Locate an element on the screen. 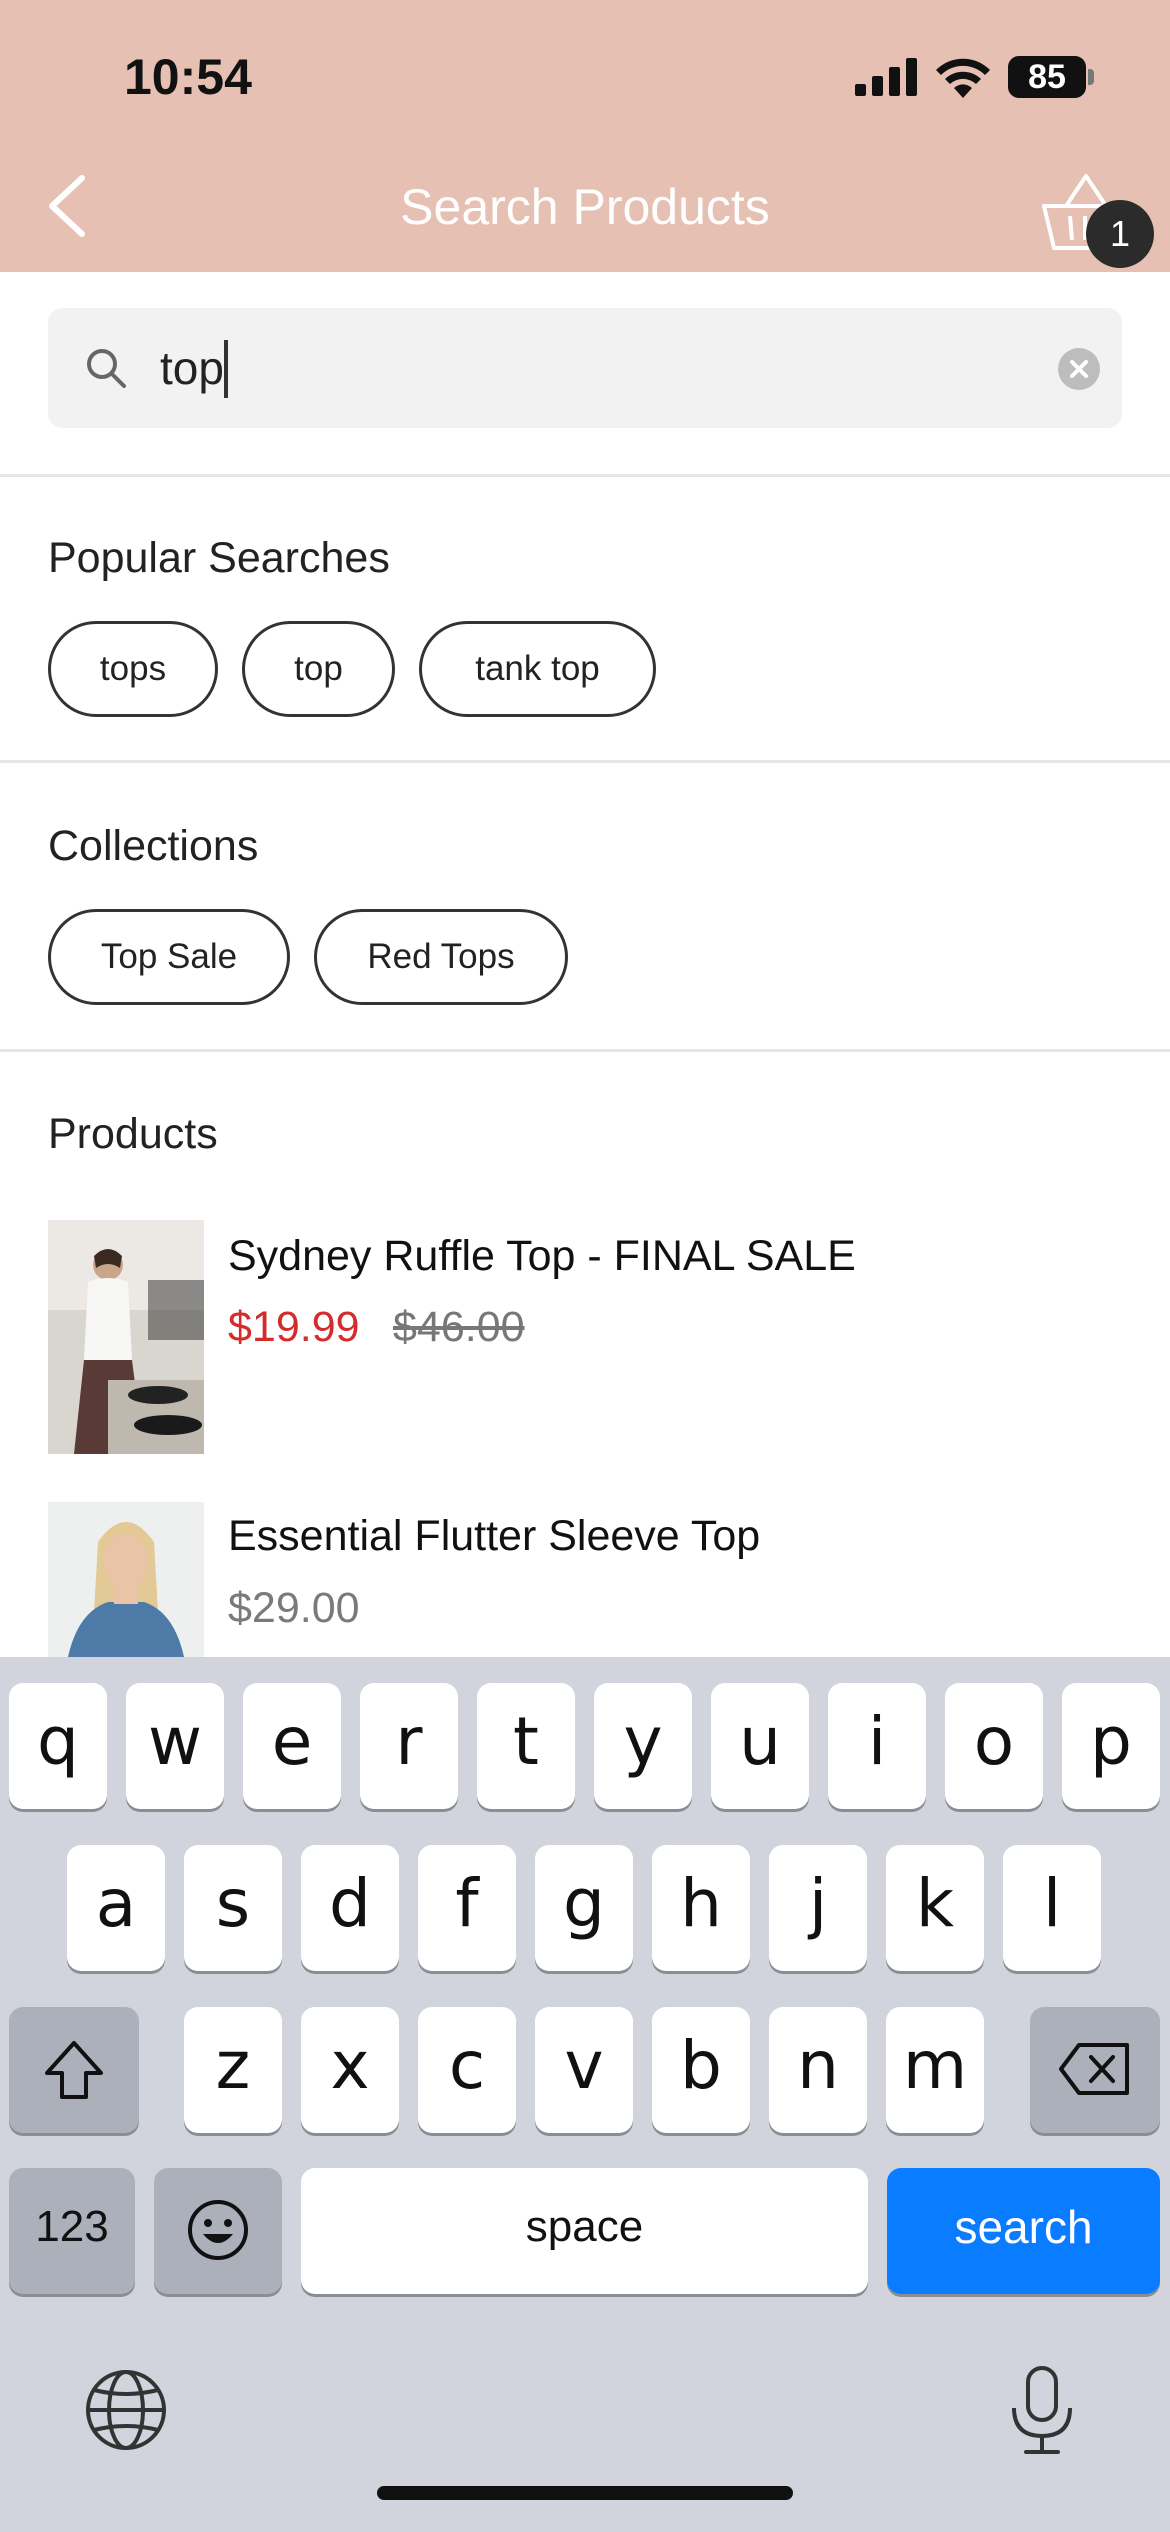 The width and height of the screenshot is (1170, 2532). key-h: h is located at coordinates (701, 1908).